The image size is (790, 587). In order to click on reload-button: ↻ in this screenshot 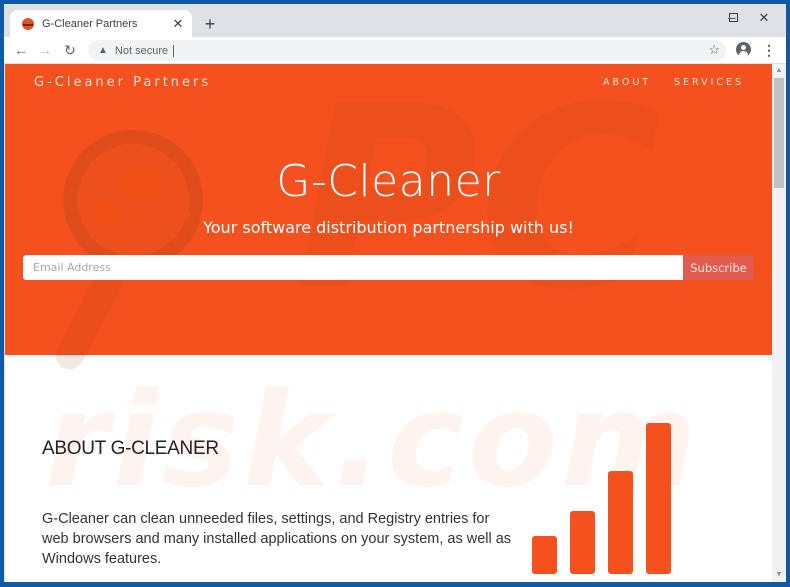, I will do `click(70, 50)`.